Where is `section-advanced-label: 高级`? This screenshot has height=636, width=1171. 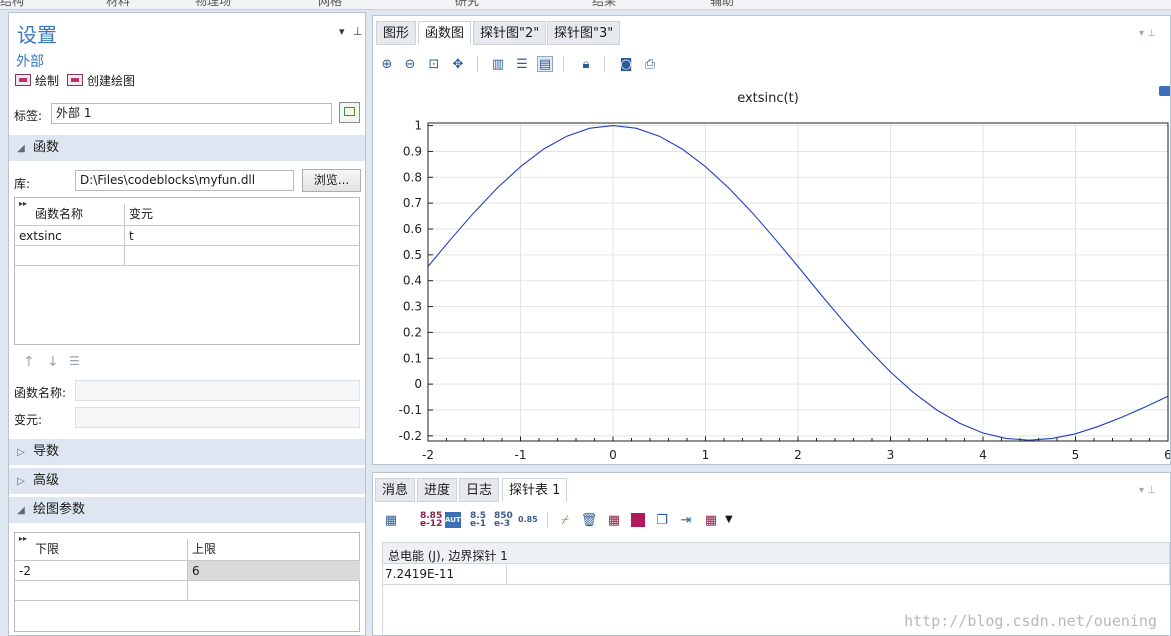
section-advanced-label: 高级 is located at coordinates (46, 480).